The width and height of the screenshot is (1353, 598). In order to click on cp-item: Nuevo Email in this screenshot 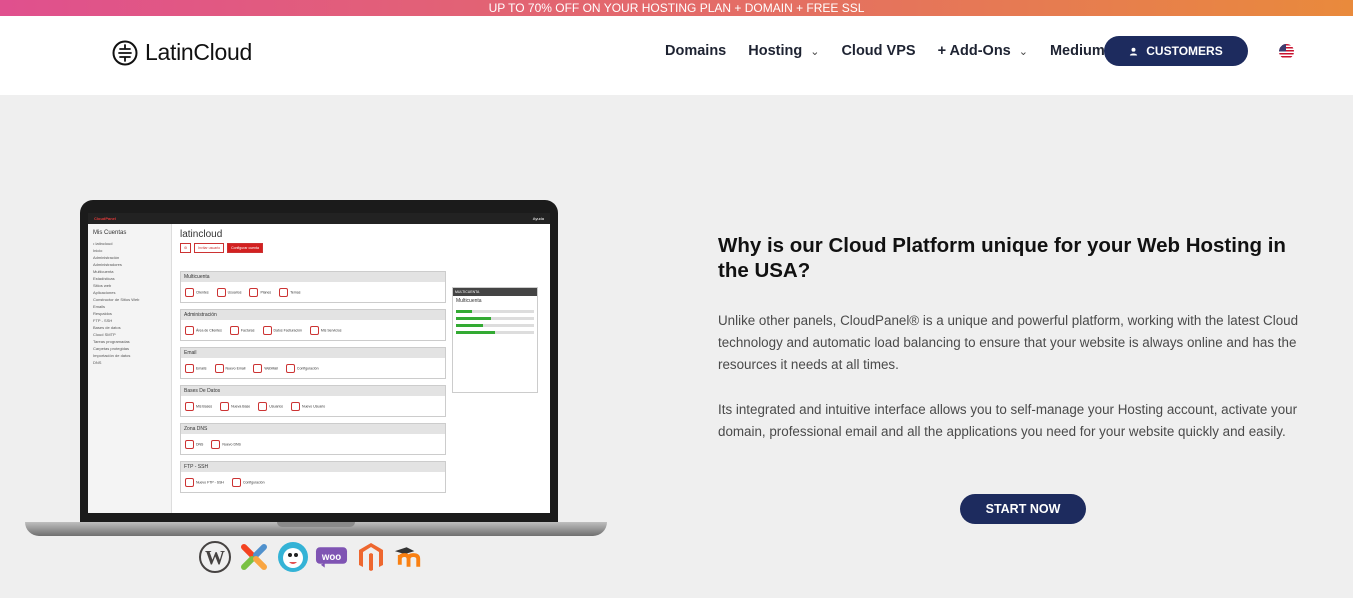, I will do `click(230, 368)`.